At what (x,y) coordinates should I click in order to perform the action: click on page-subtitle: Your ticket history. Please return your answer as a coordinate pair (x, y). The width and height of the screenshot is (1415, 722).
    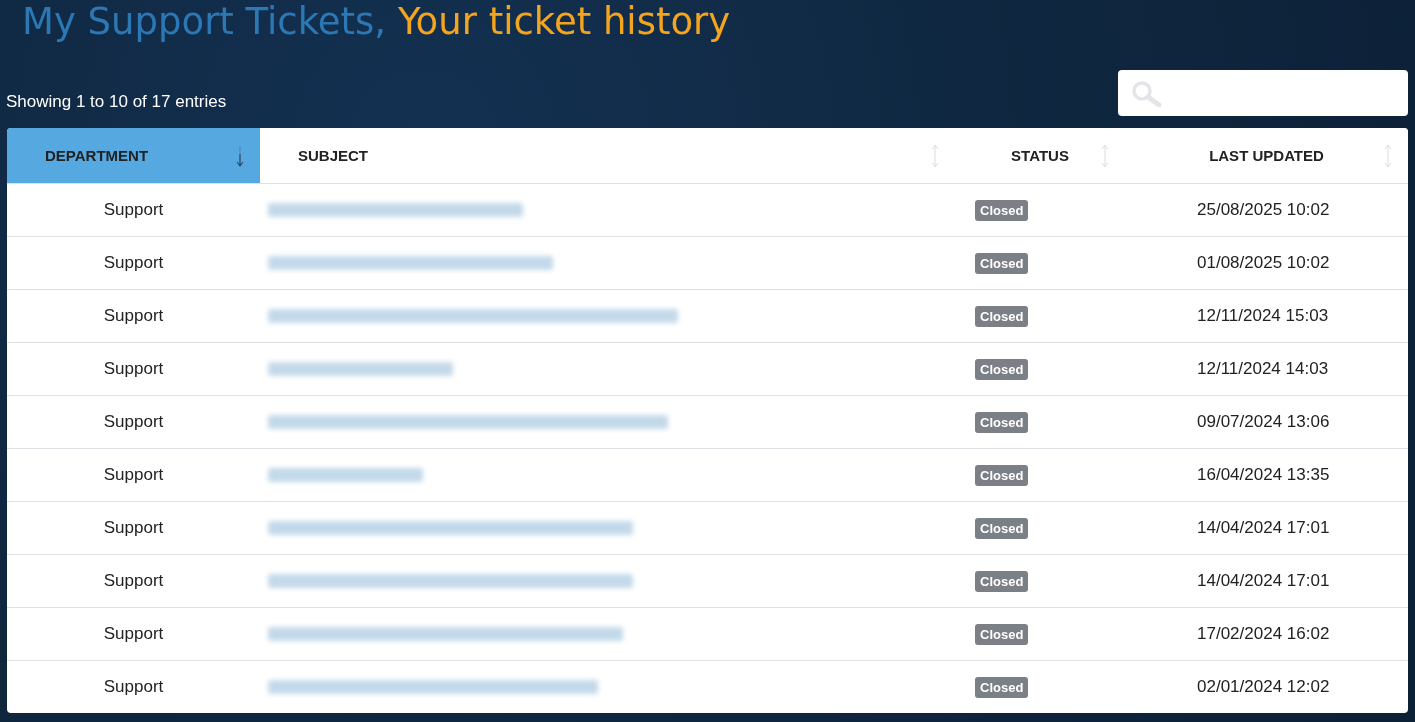
    Looking at the image, I should click on (564, 21).